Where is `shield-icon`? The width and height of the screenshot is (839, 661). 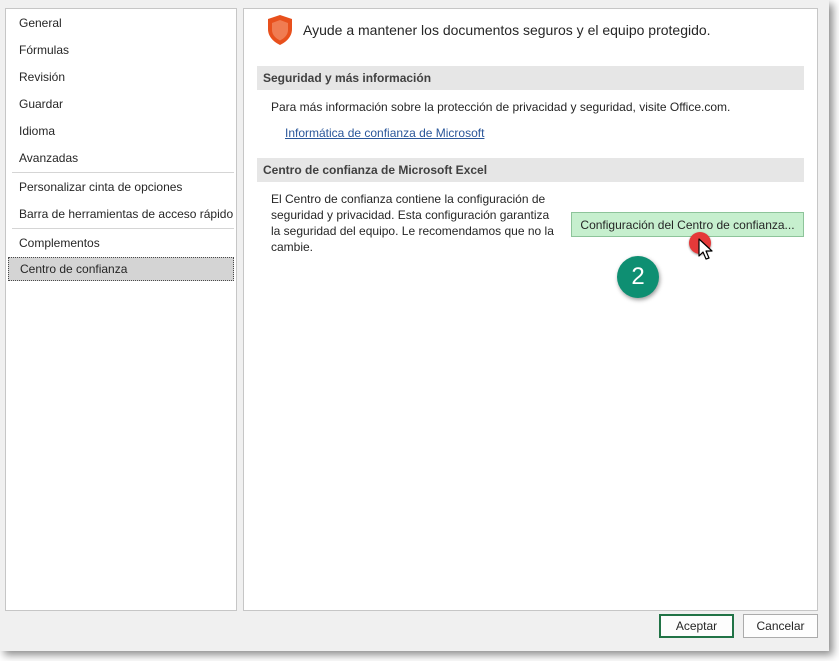 shield-icon is located at coordinates (280, 30).